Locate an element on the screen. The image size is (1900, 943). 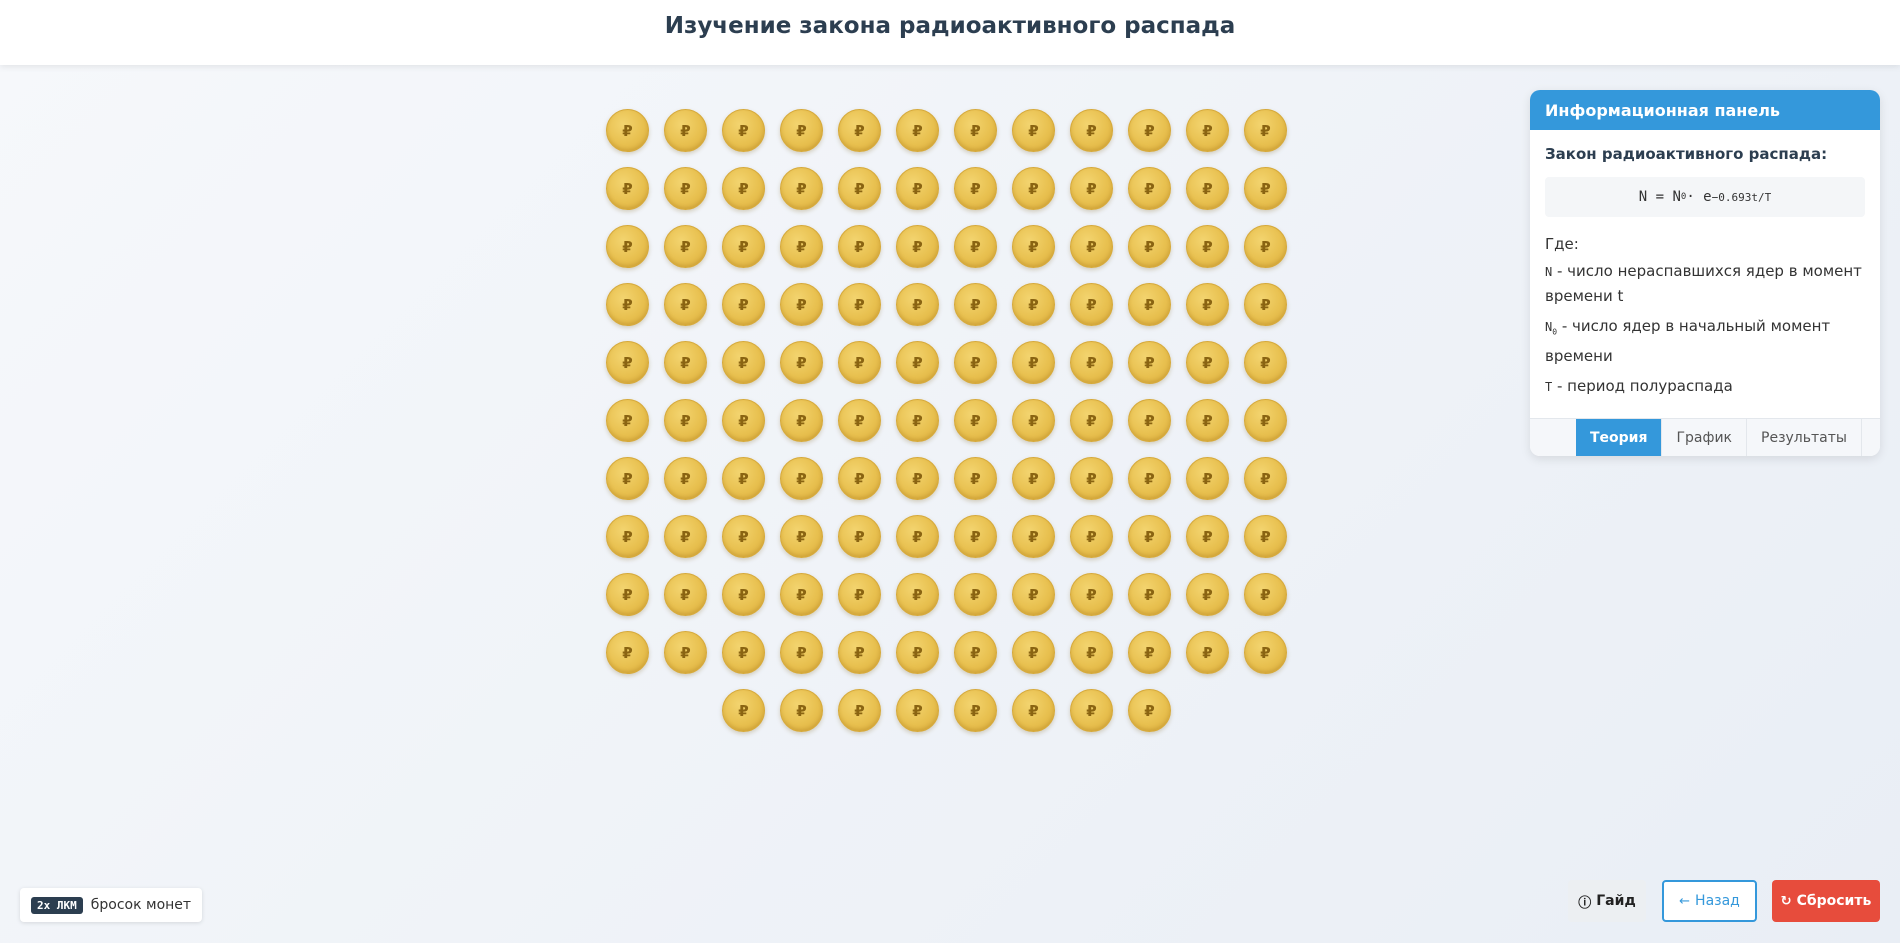
back-button: ← Назад is located at coordinates (1709, 901).